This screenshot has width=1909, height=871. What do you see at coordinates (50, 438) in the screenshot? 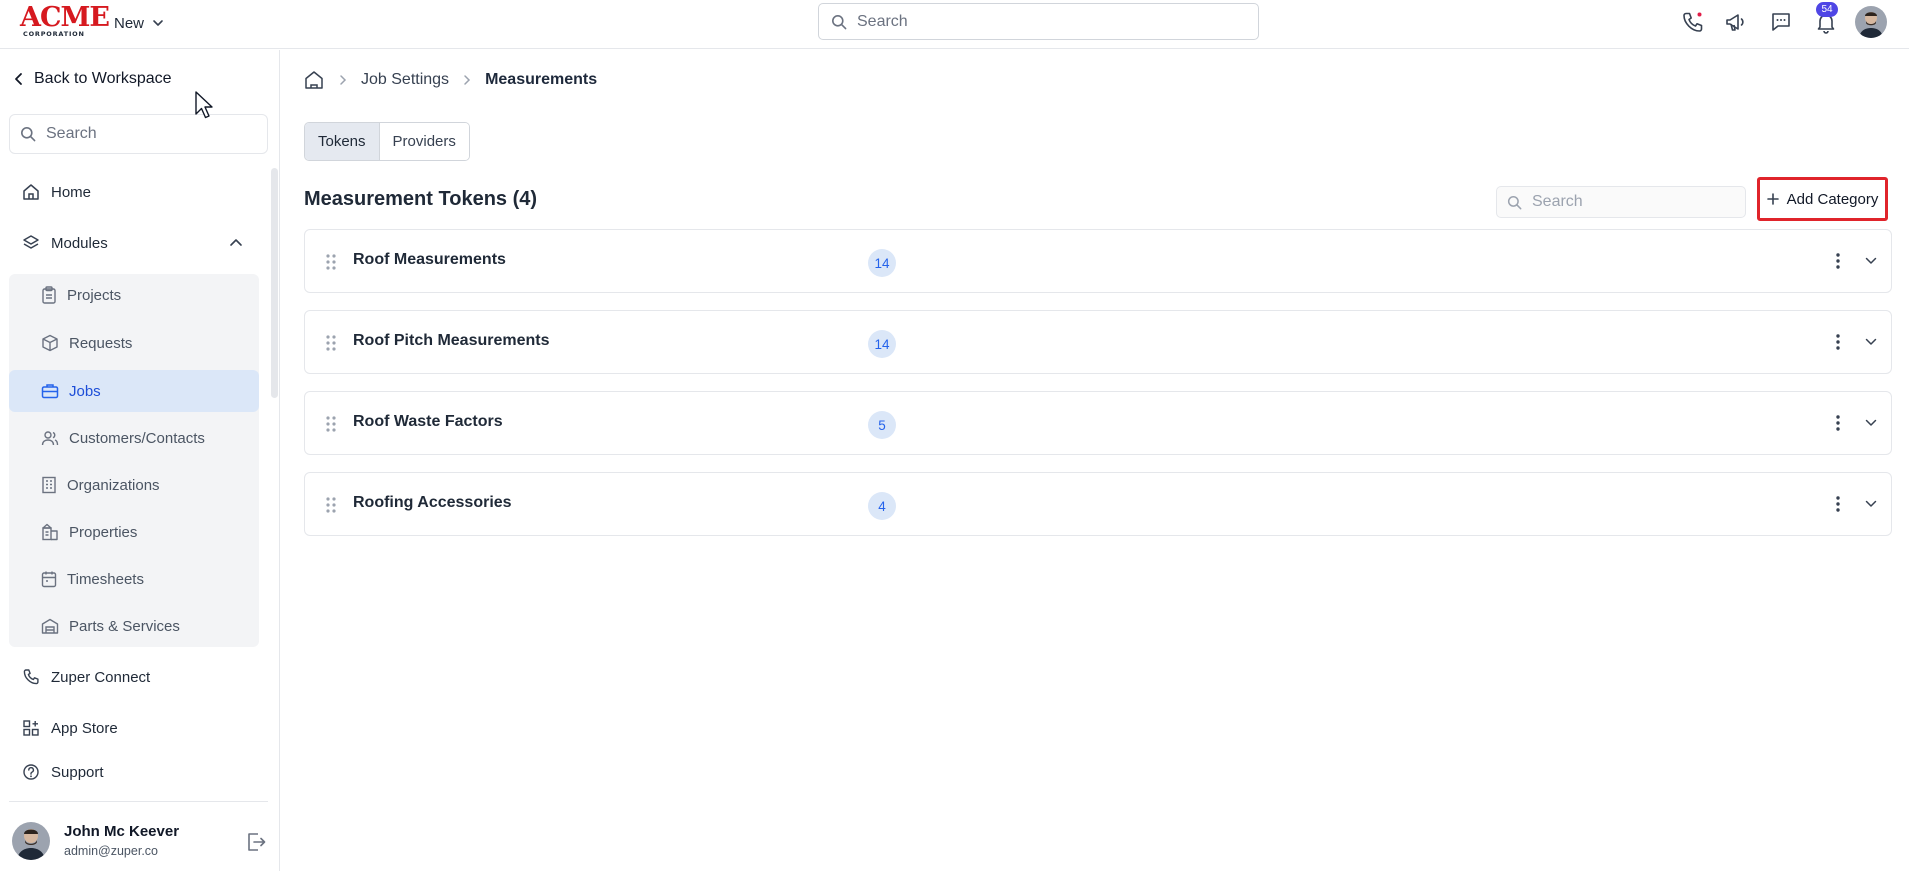
I see `users-icon` at bounding box center [50, 438].